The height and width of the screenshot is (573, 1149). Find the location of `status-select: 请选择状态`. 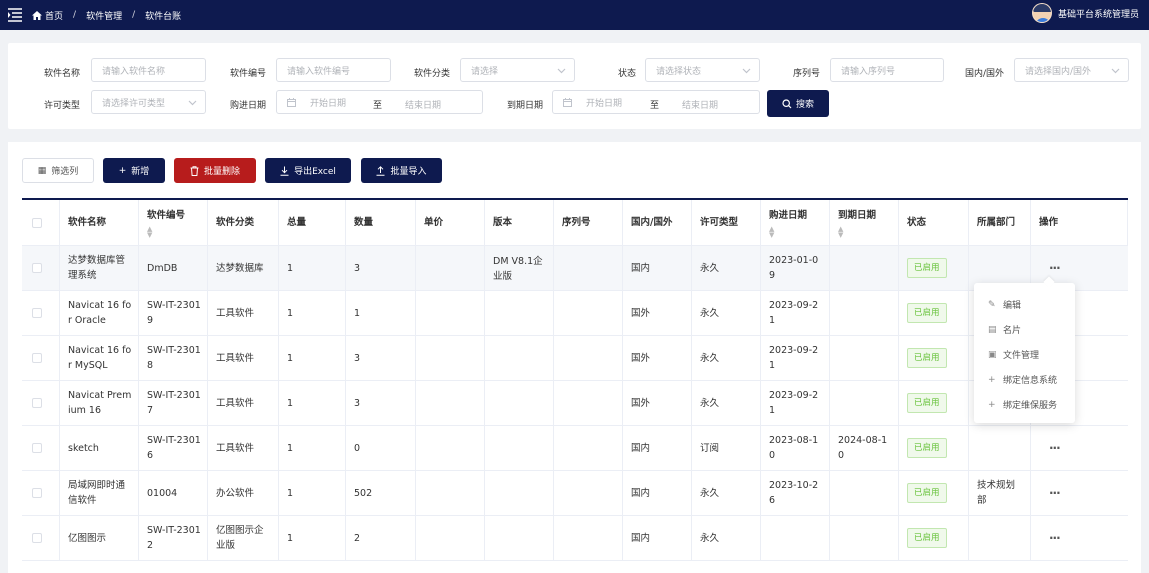

status-select: 请选择状态 is located at coordinates (702, 70).